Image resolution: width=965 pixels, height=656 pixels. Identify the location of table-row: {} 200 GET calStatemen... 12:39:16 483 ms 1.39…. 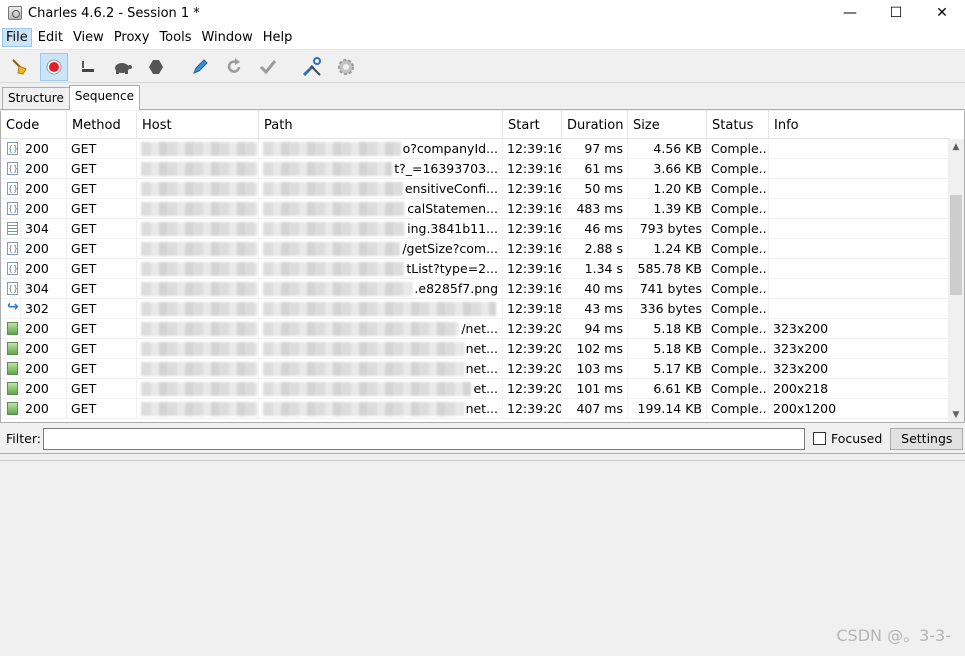
(475, 208).